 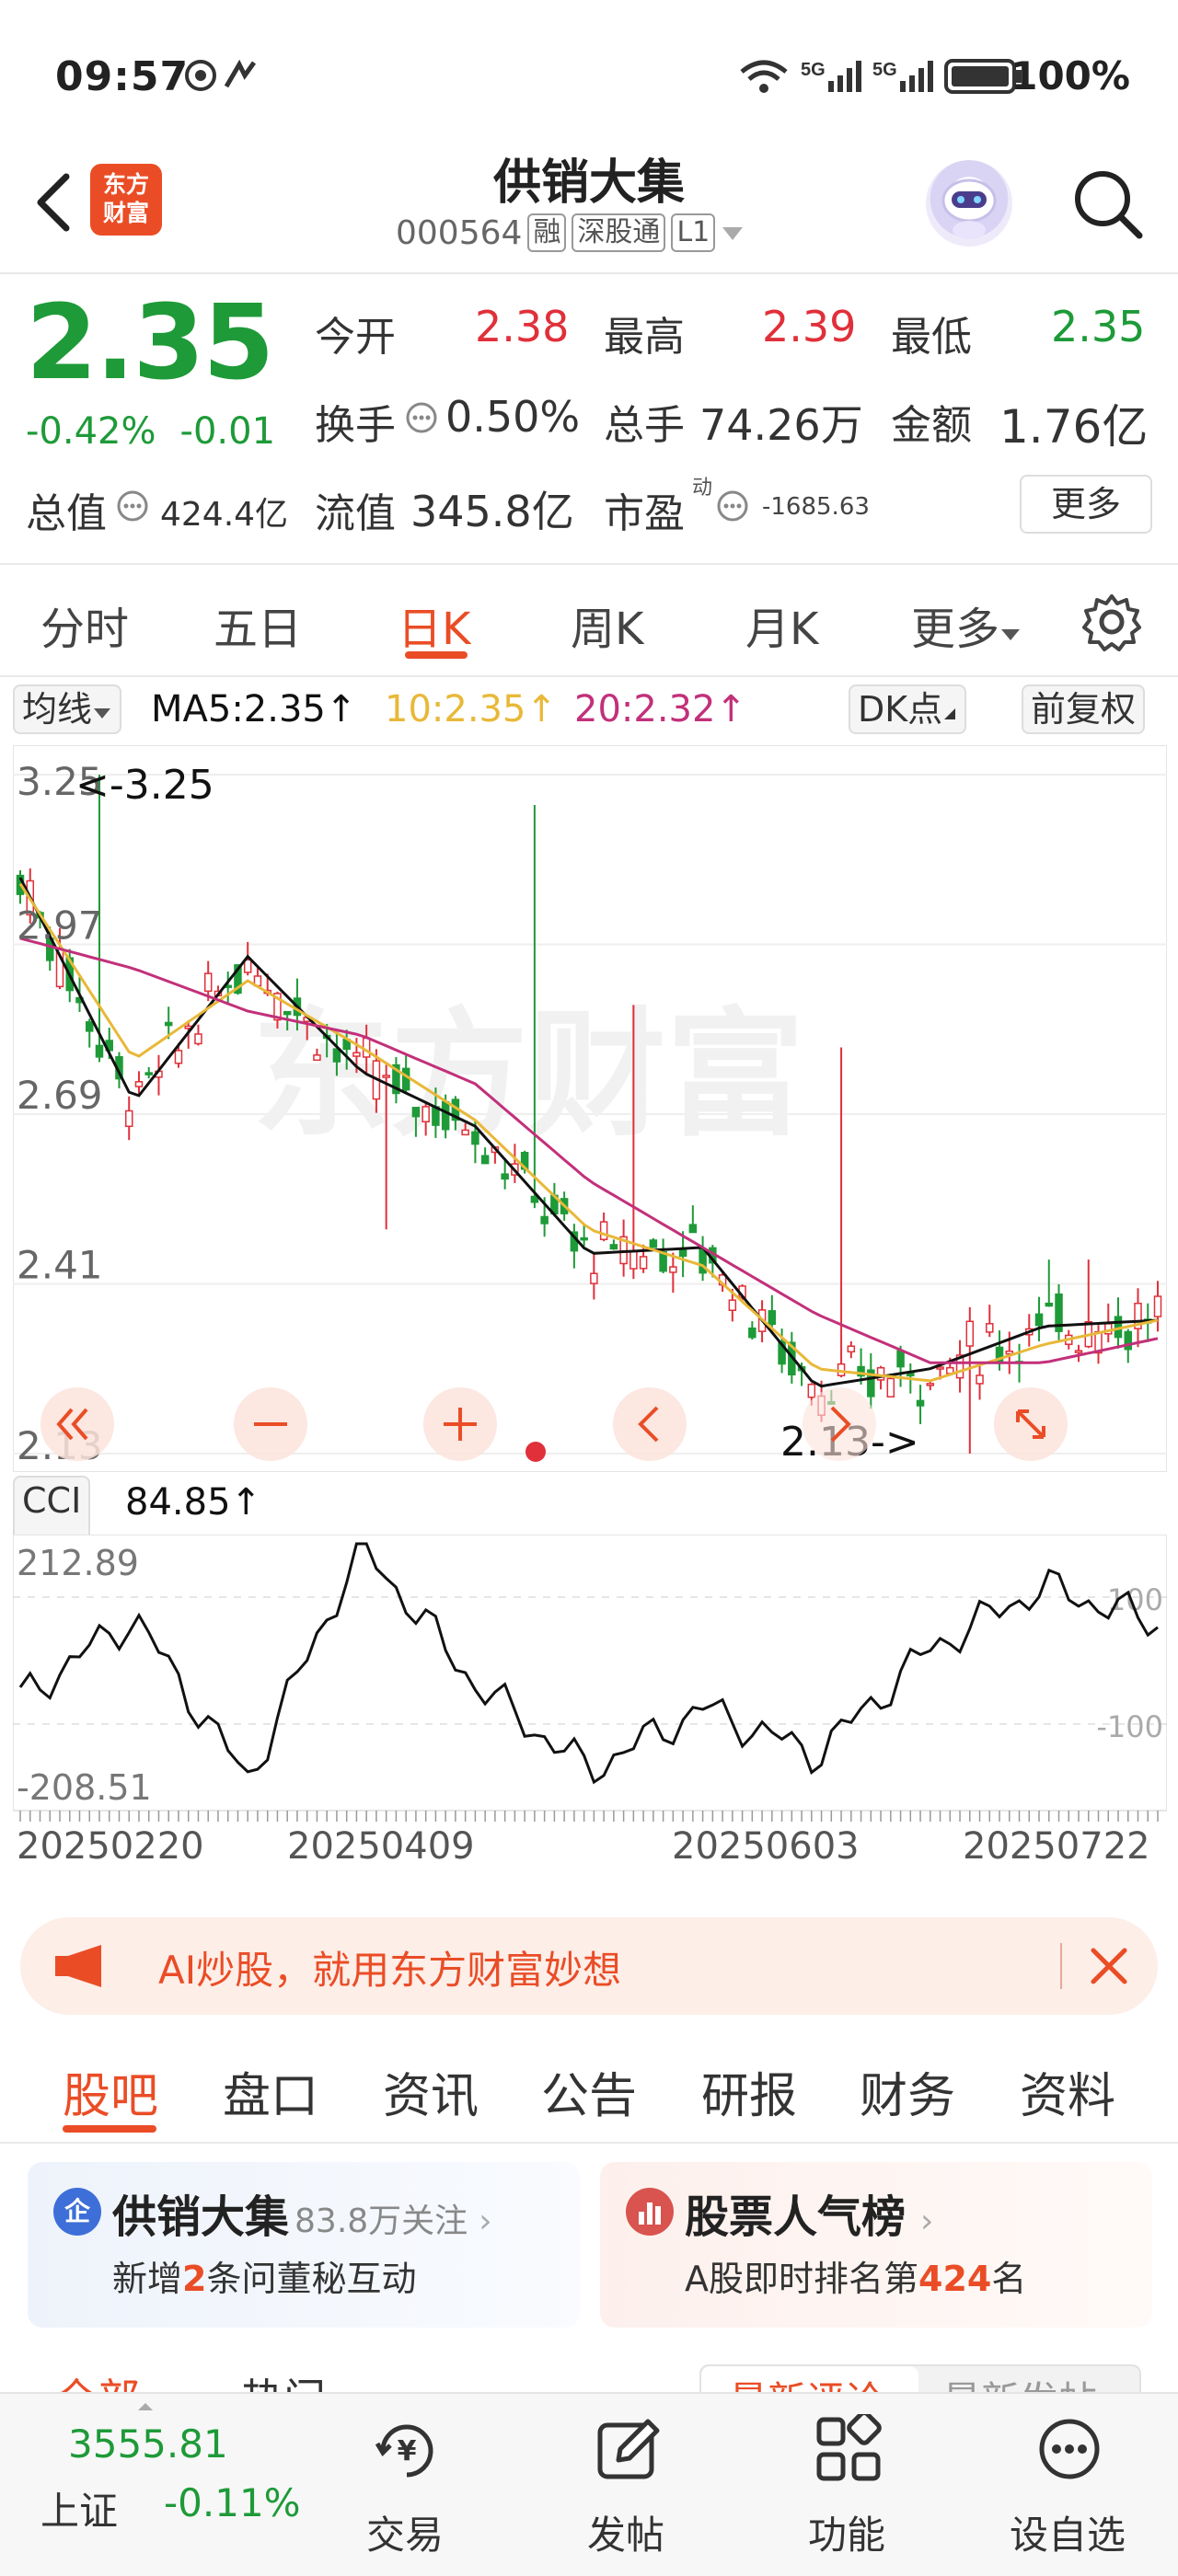 I want to click on tab-more-label: 更多, so click(x=955, y=629).